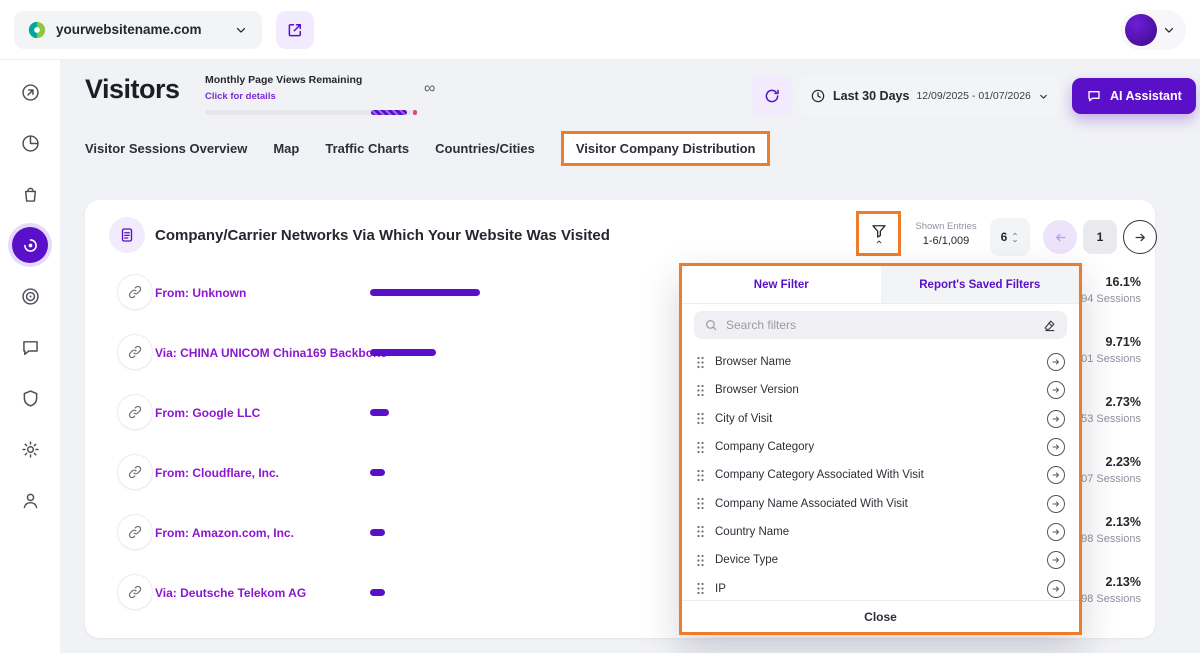 The width and height of the screenshot is (1200, 653). What do you see at coordinates (271, 353) in the screenshot?
I see `network-label: Via: CHINA UNICOM China169 Backbone` at bounding box center [271, 353].